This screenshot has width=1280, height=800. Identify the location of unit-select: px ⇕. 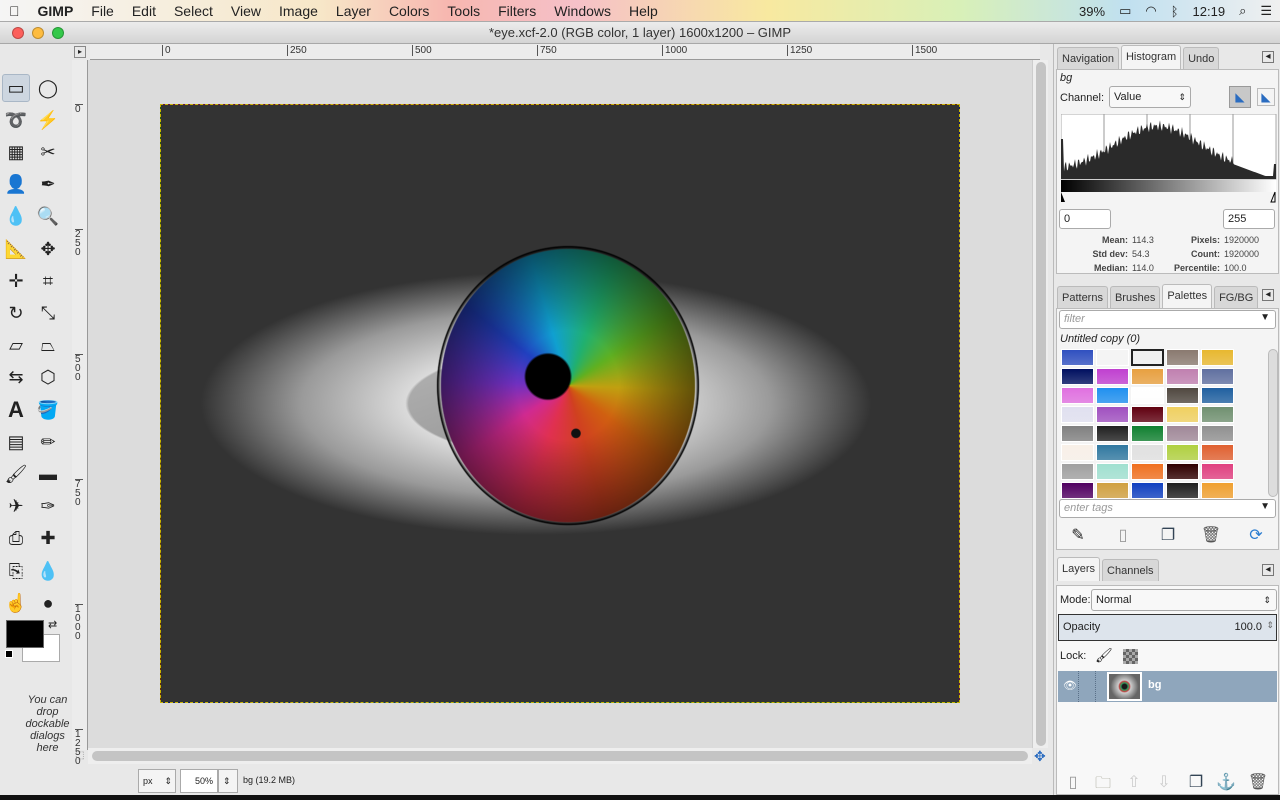
(157, 781).